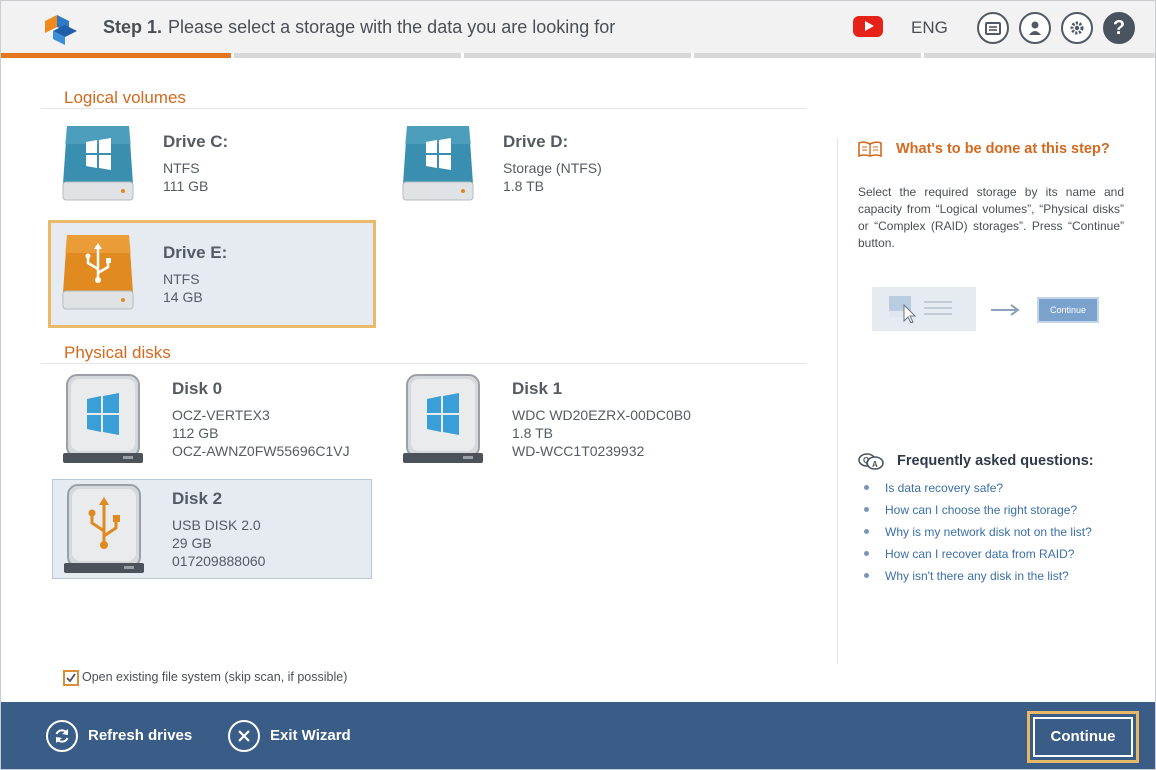  What do you see at coordinates (978, 579) in the screenshot?
I see `faq-link: Why isn't there any disk in the list?` at bounding box center [978, 579].